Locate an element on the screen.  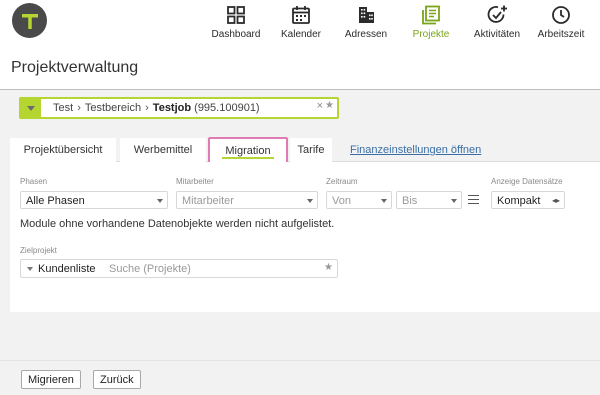
logo-t-icon is located at coordinates (29, 21).